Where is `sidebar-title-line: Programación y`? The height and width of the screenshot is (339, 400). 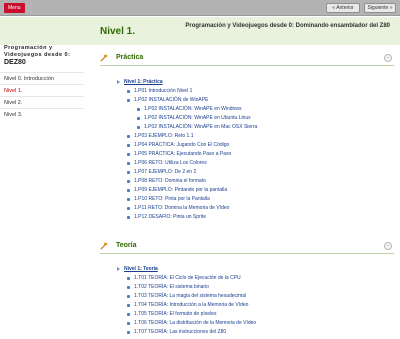
sidebar-title-line: Programación y is located at coordinates (28, 48).